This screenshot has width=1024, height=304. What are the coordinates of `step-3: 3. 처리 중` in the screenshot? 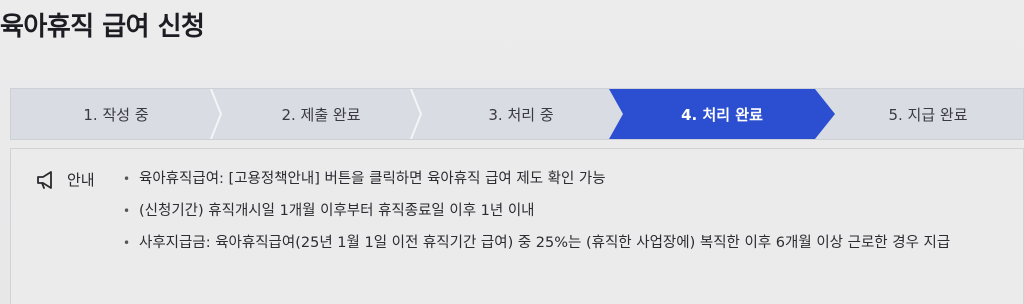 It's located at (521, 114).